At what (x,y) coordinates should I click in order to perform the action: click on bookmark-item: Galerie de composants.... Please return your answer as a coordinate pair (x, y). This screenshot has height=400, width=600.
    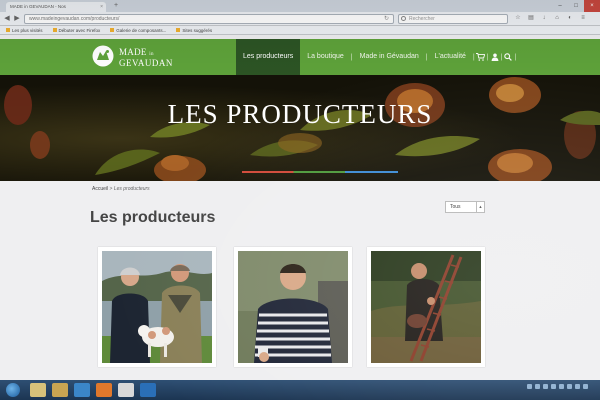
    Looking at the image, I should click on (138, 30).